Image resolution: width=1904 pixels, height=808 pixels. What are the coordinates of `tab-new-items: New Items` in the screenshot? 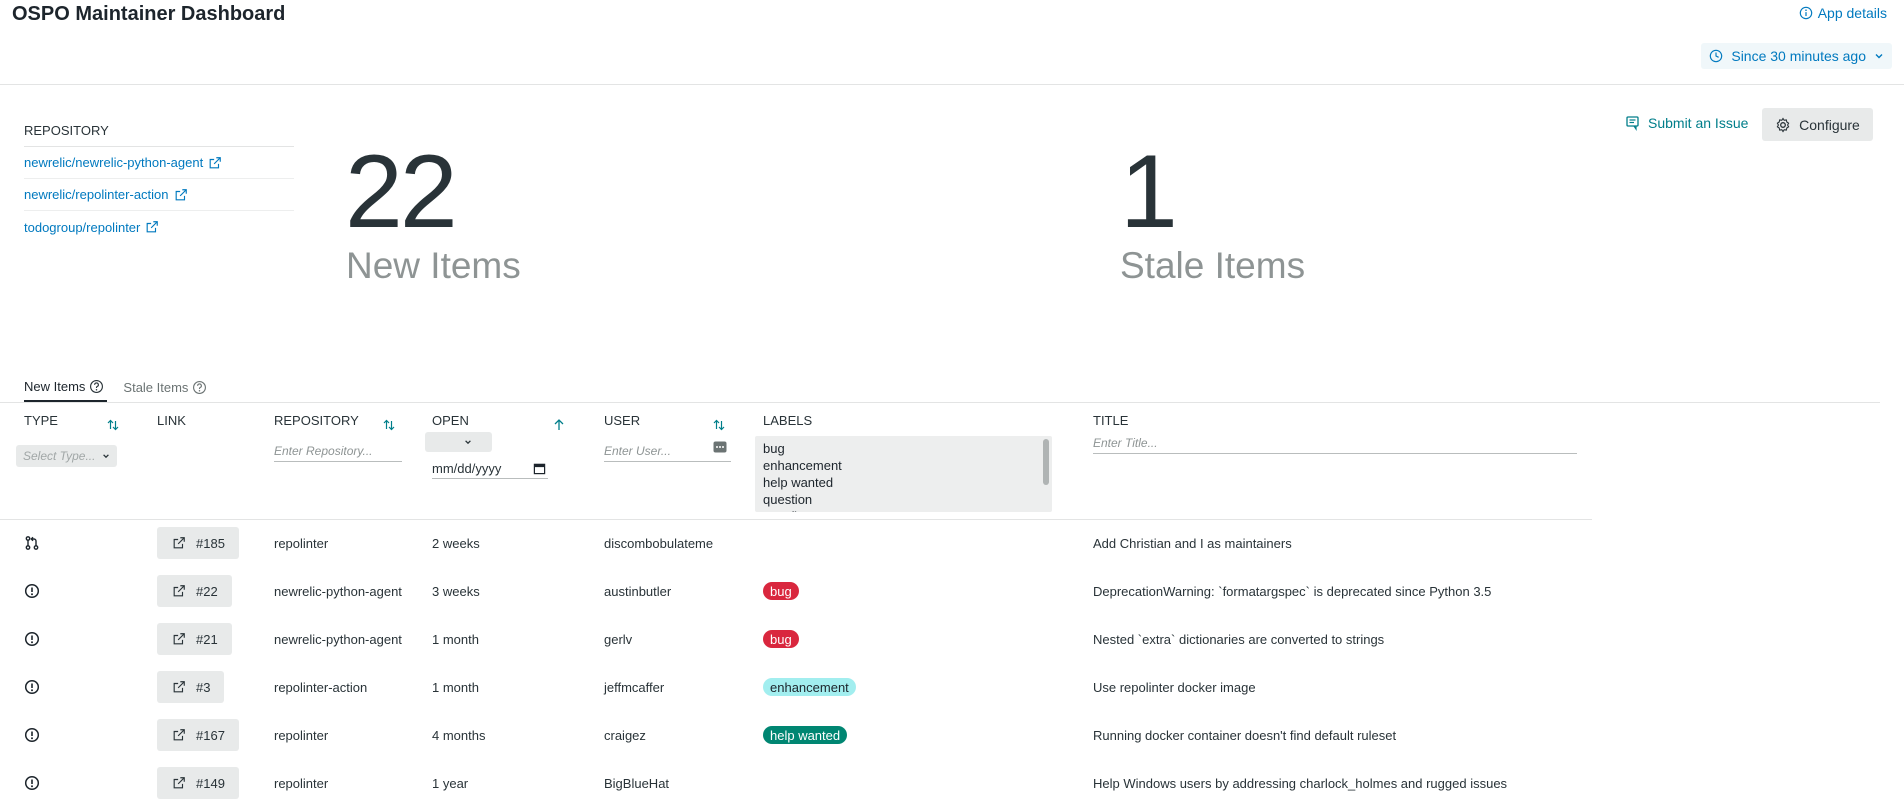 It's located at (66, 387).